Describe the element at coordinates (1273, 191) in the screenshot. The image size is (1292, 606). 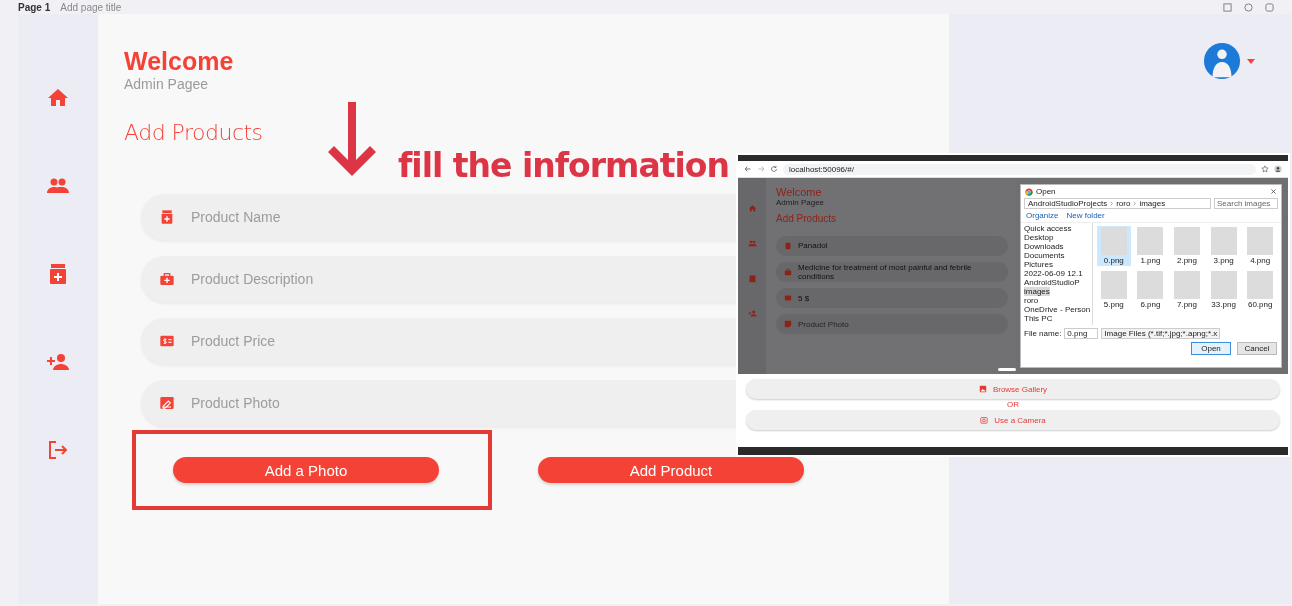
I see `close-icon` at that location.